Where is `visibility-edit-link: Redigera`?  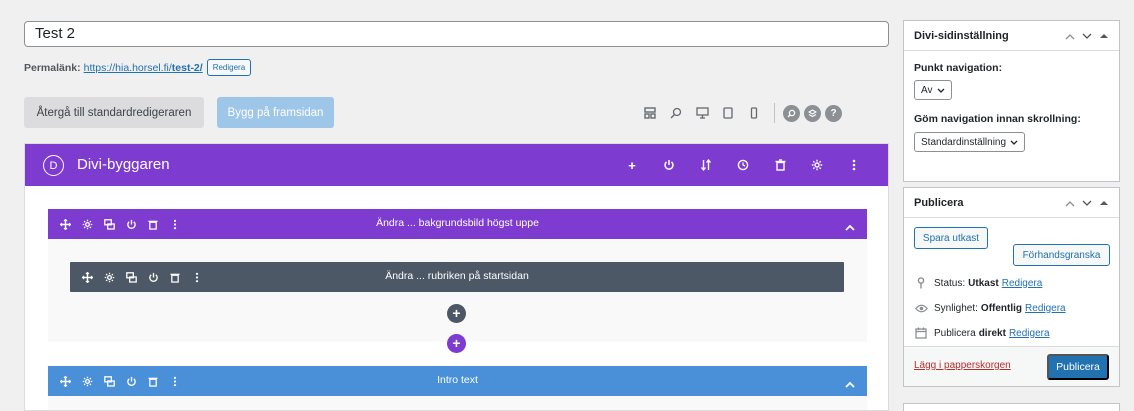 visibility-edit-link: Redigera is located at coordinates (1045, 308).